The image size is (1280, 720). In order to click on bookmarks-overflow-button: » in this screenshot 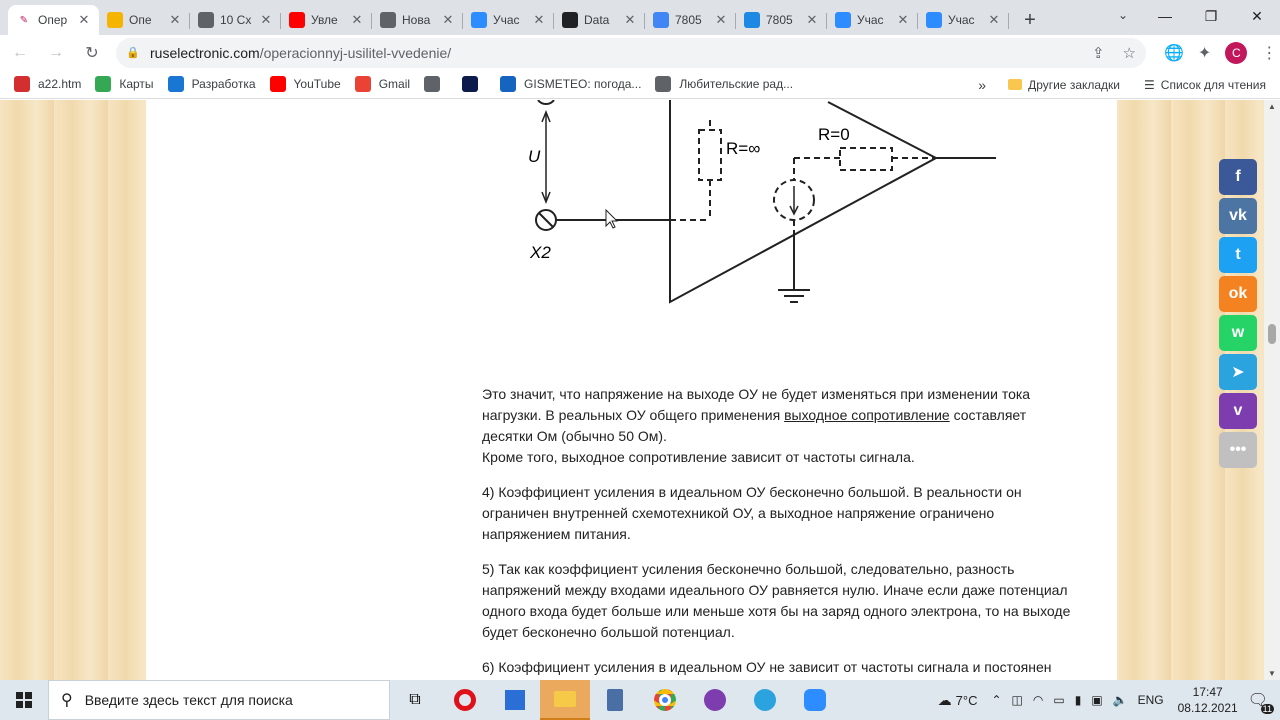, I will do `click(982, 85)`.